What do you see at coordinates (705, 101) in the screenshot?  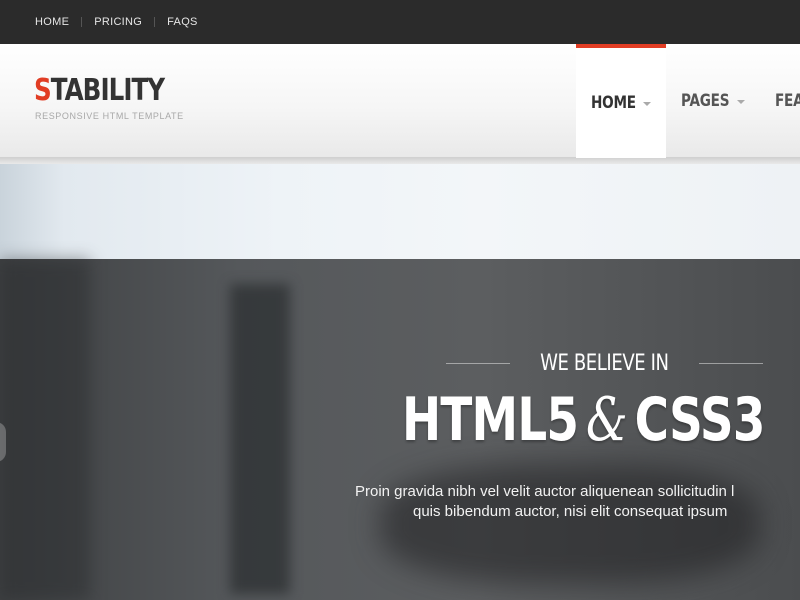 I see `nav-item-label: PAGES` at bounding box center [705, 101].